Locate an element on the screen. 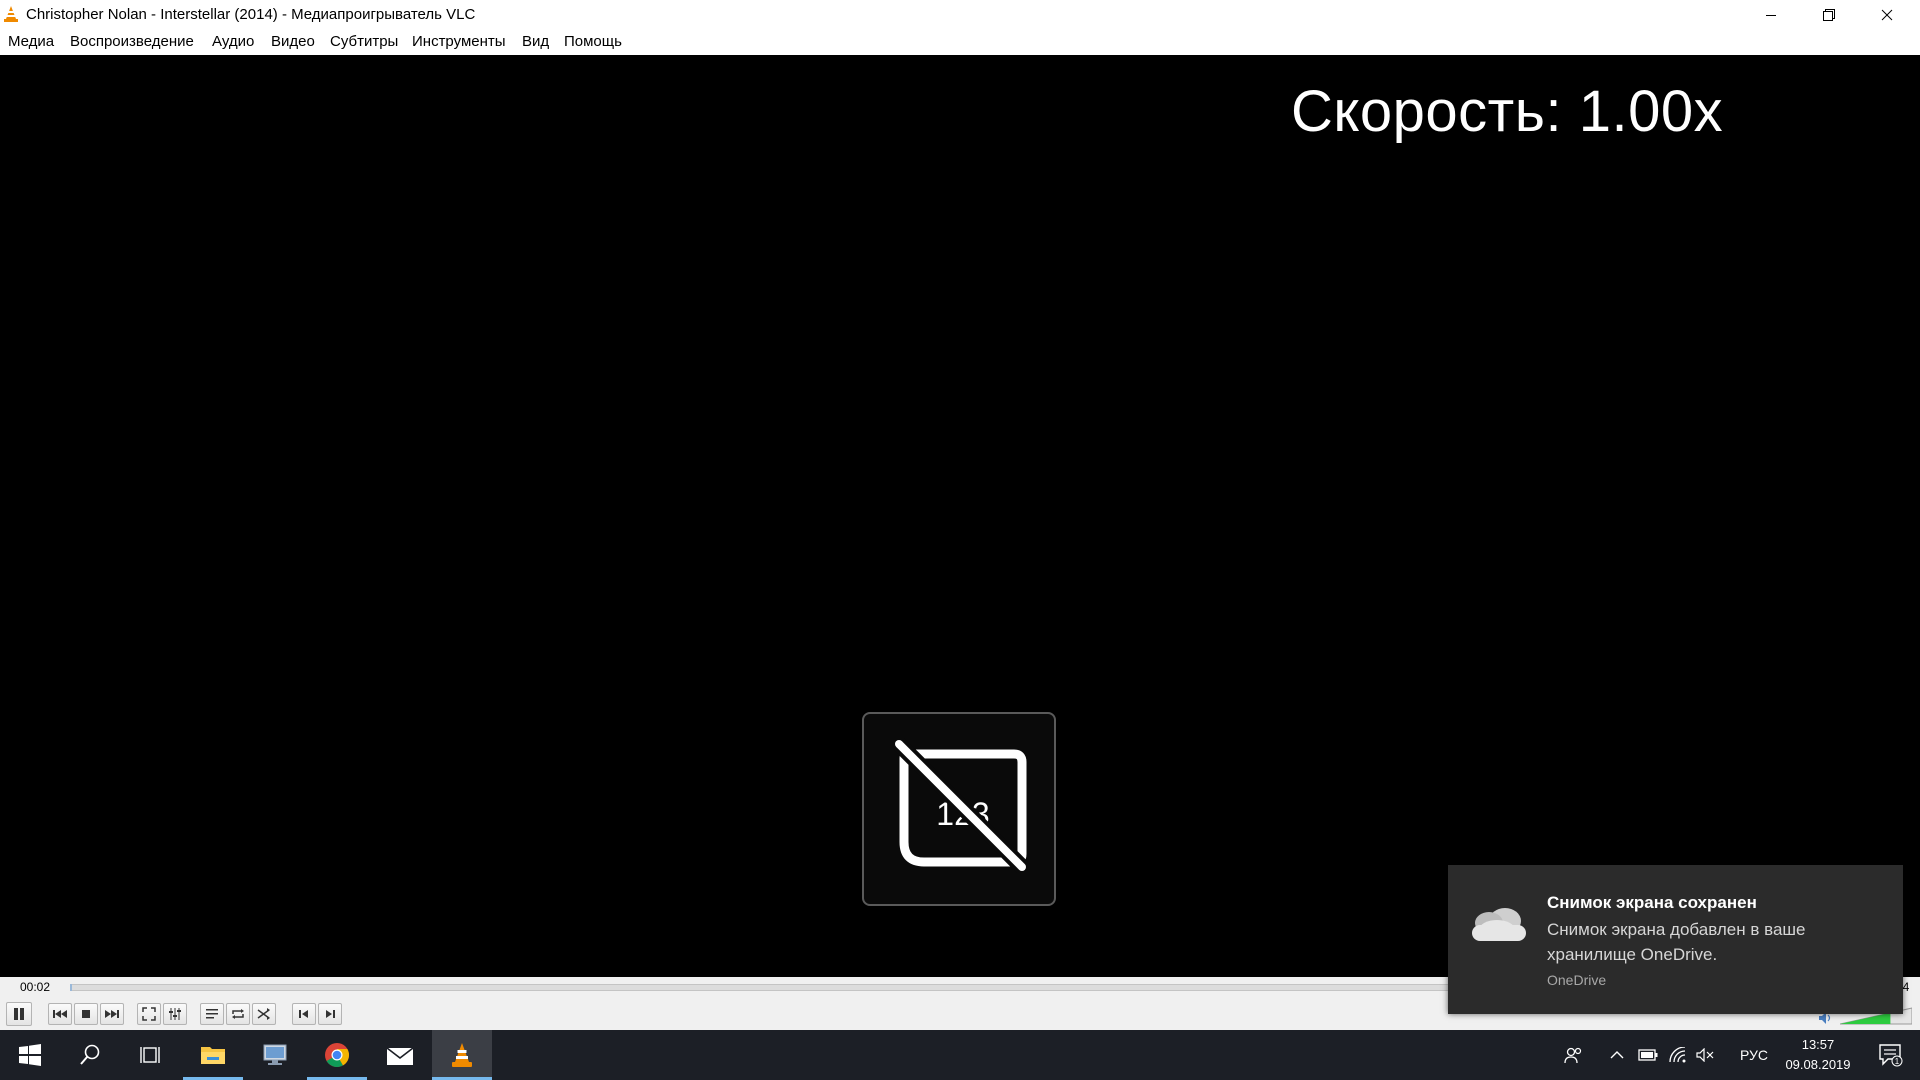 This screenshot has height=1080, width=1920. pause-icon is located at coordinates (19, 1014).